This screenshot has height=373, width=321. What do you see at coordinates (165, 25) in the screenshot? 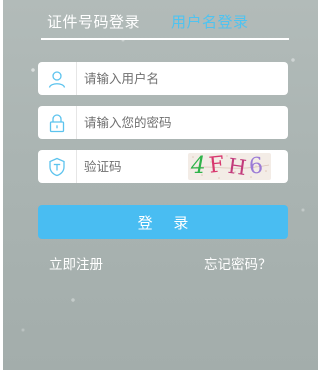
I see `login-tabs: 证件号码登录 用户名登录` at bounding box center [165, 25].